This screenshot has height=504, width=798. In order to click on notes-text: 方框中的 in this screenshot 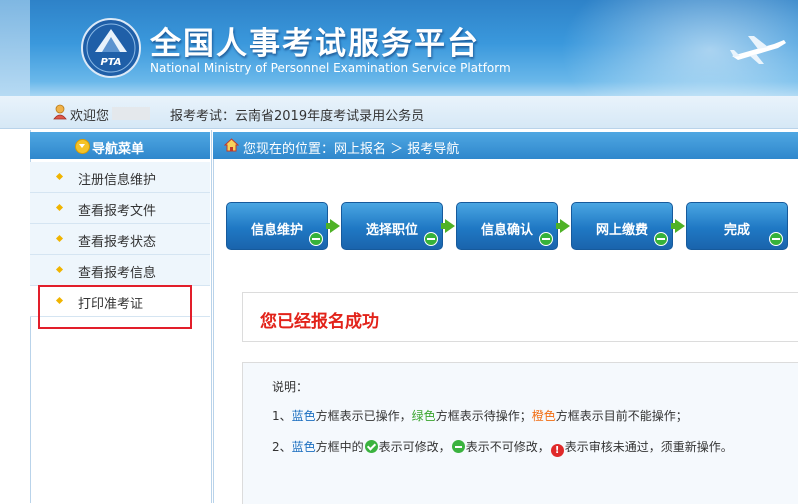, I will do `click(339, 447)`.